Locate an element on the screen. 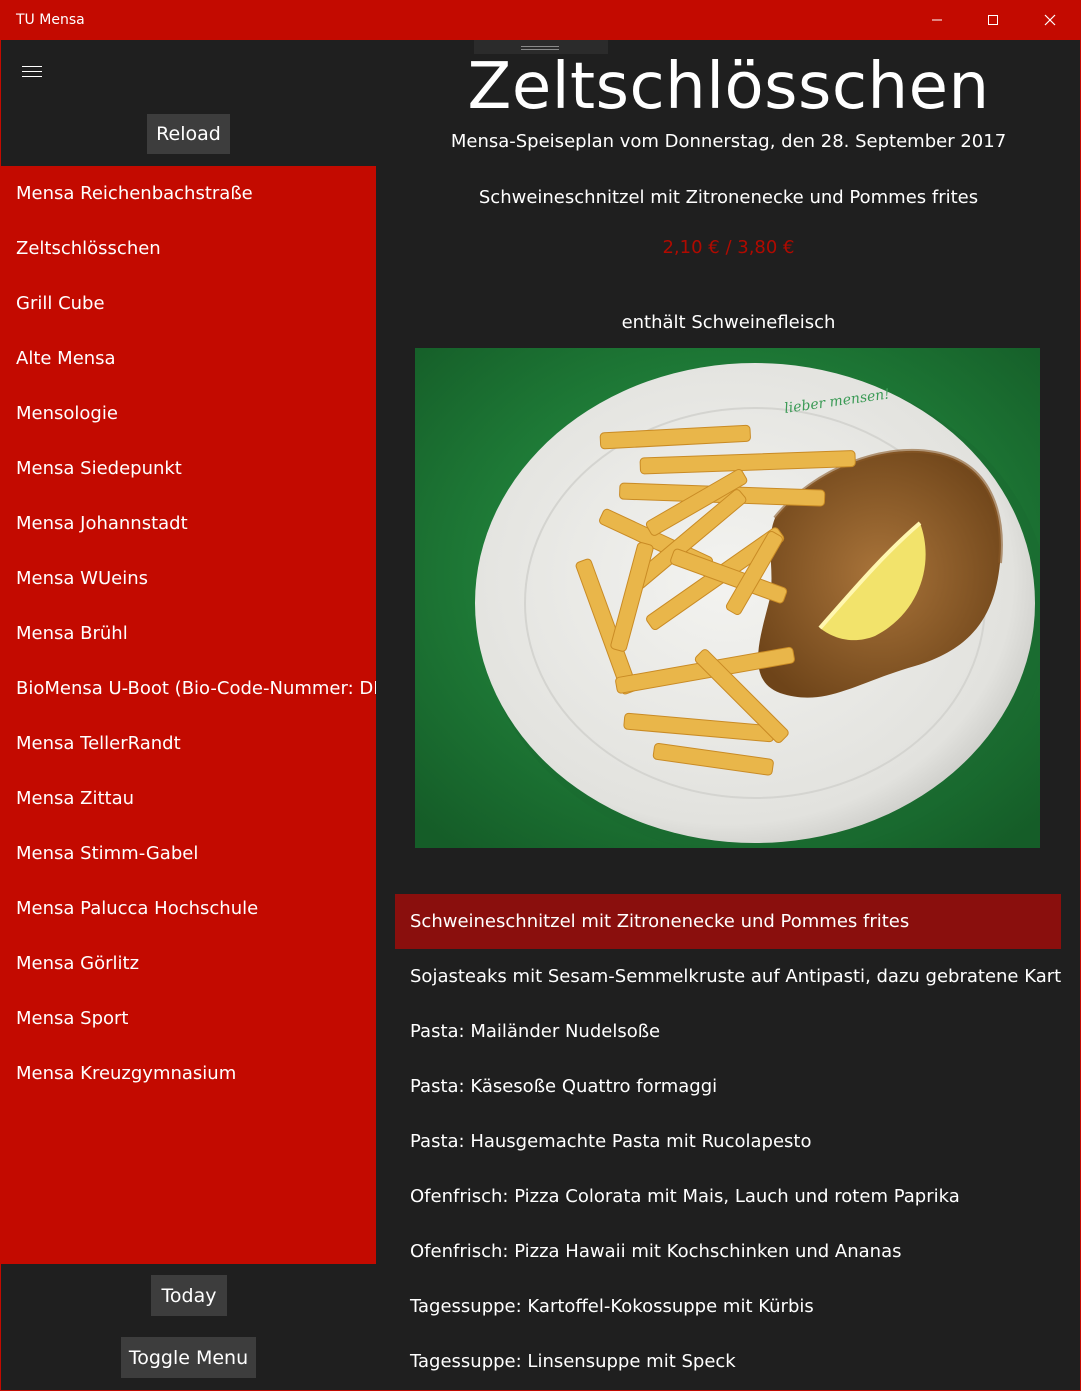  sidebar-item-mensa: Mensa Brühl is located at coordinates (188, 633).